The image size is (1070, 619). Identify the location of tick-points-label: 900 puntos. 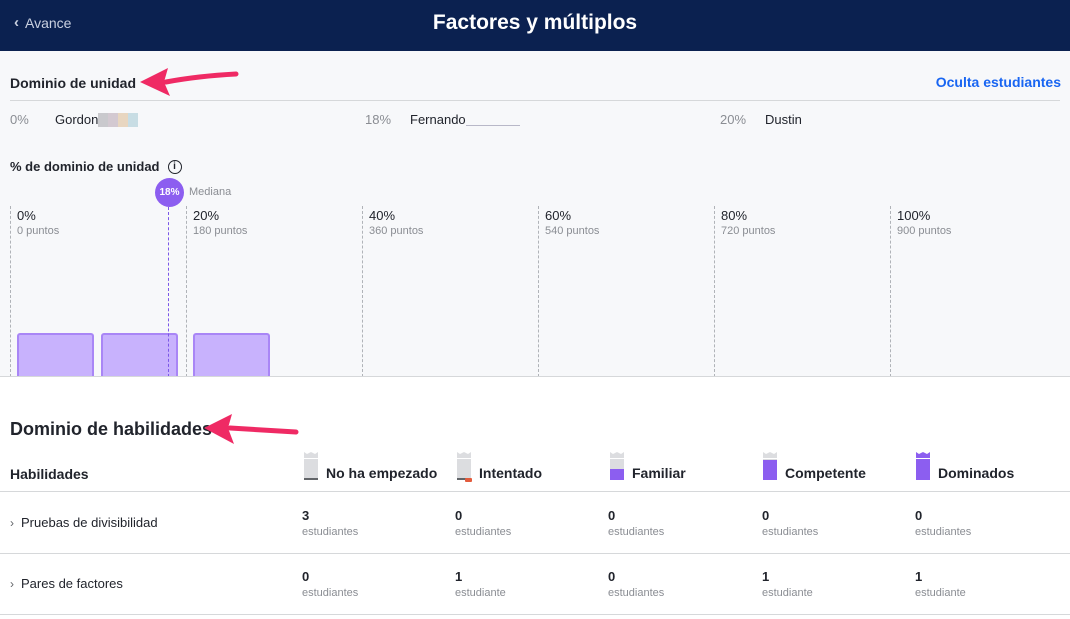
(924, 231).